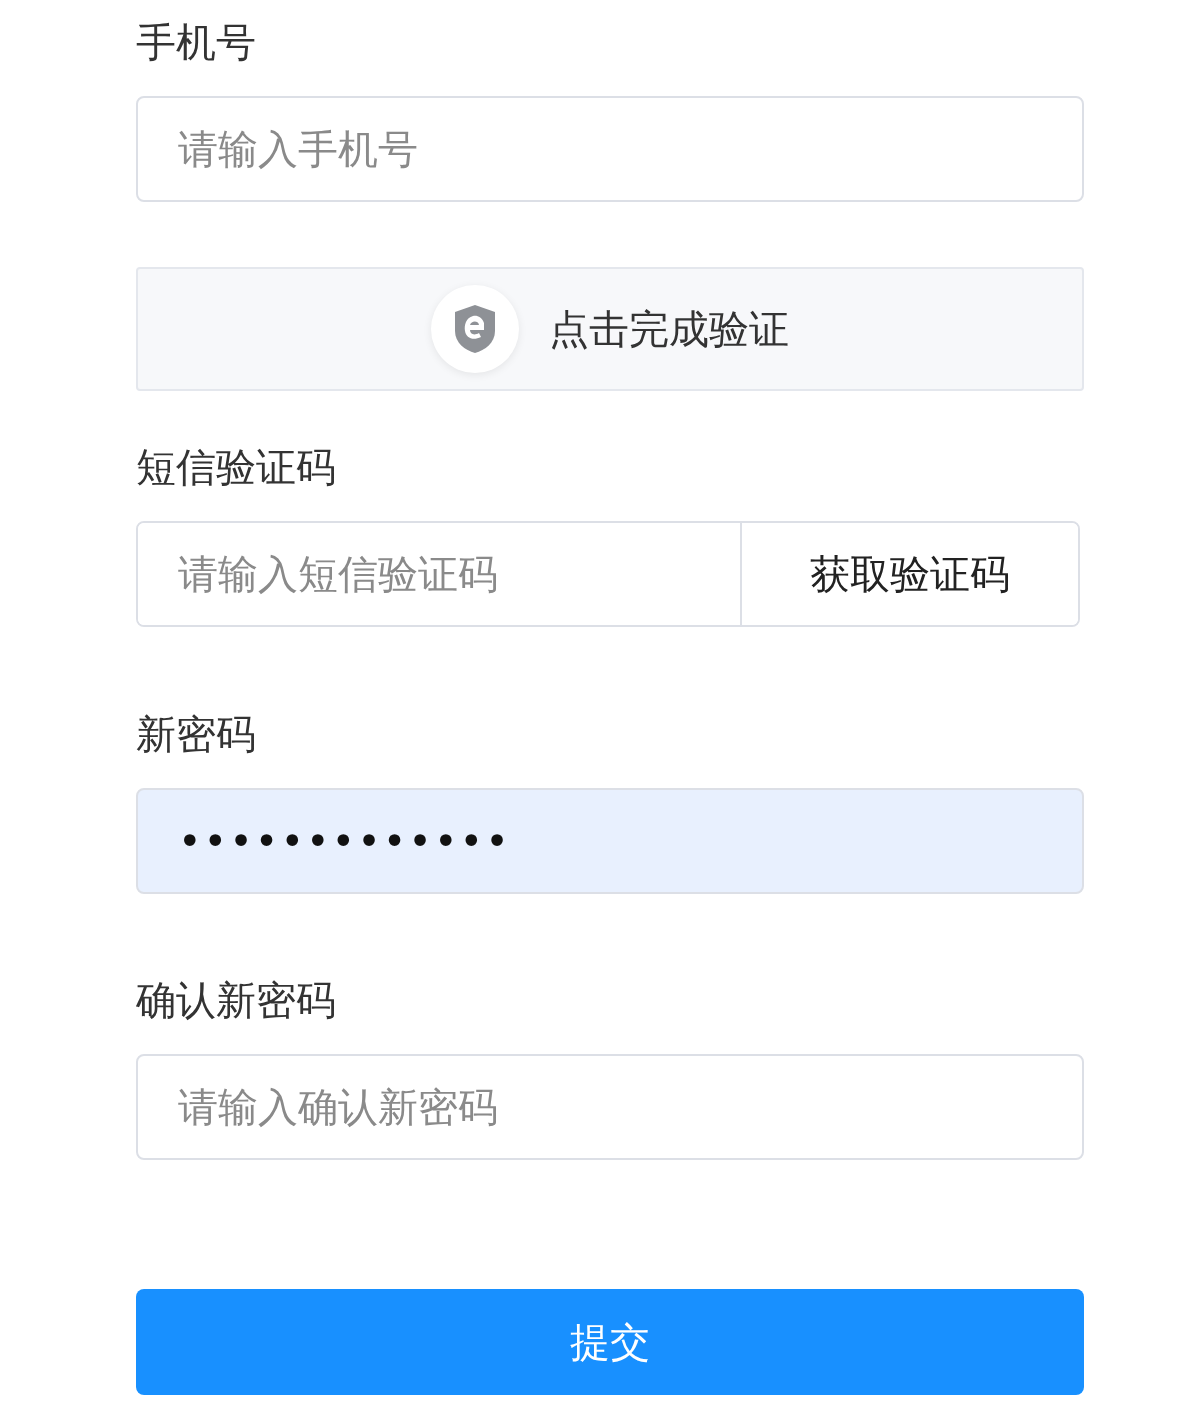 This screenshot has height=1412, width=1200. What do you see at coordinates (196, 42) in the screenshot?
I see `field-label: 手机号` at bounding box center [196, 42].